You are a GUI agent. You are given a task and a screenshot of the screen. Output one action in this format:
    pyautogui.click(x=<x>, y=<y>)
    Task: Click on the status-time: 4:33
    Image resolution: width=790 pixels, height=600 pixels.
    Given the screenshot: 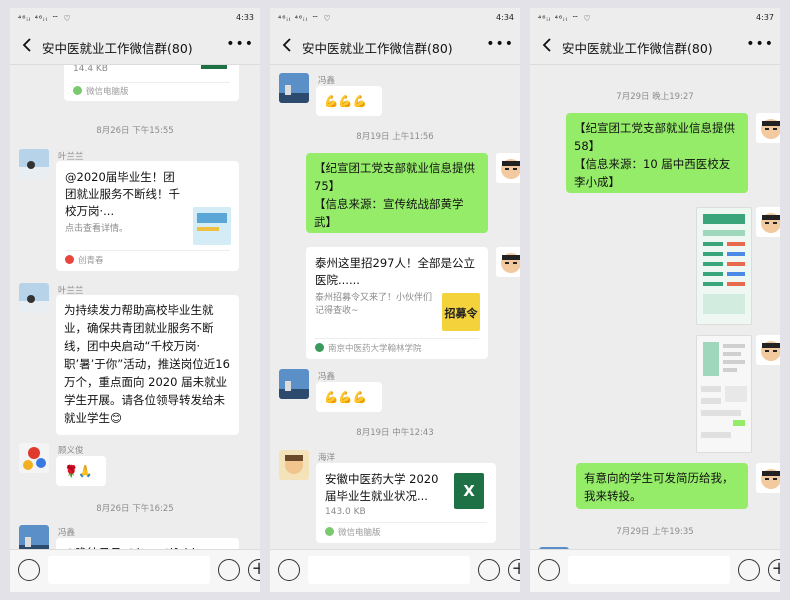 What is the action you would take?
    pyautogui.click(x=245, y=17)
    